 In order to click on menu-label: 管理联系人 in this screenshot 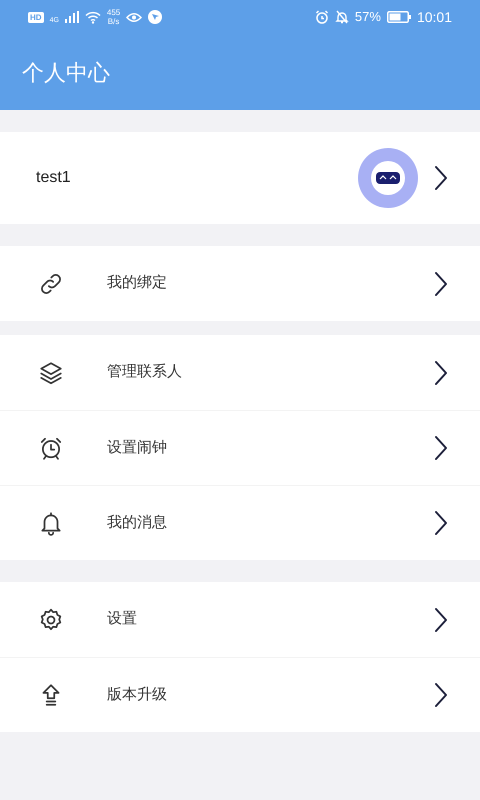, I will do `click(145, 372)`.